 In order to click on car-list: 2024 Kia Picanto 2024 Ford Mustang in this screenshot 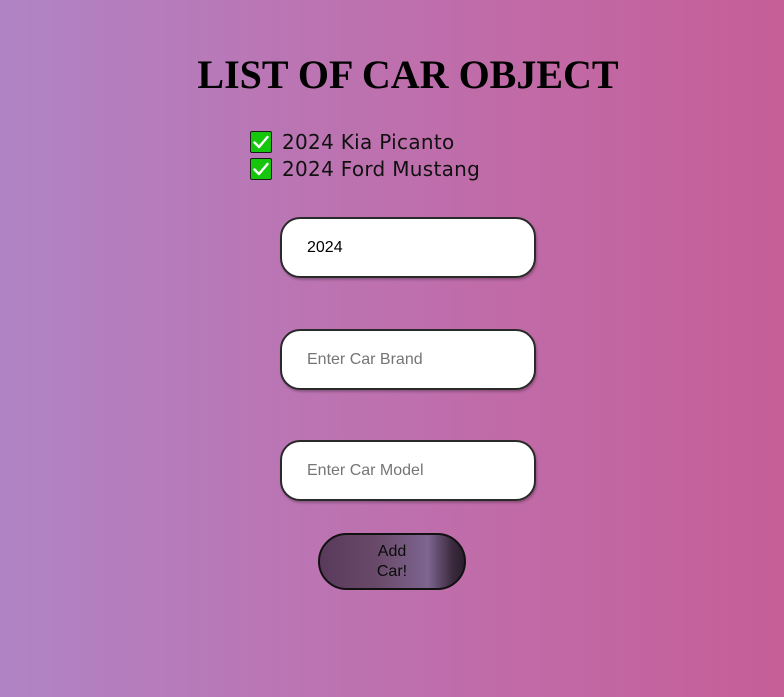, I will do `click(365, 155)`.